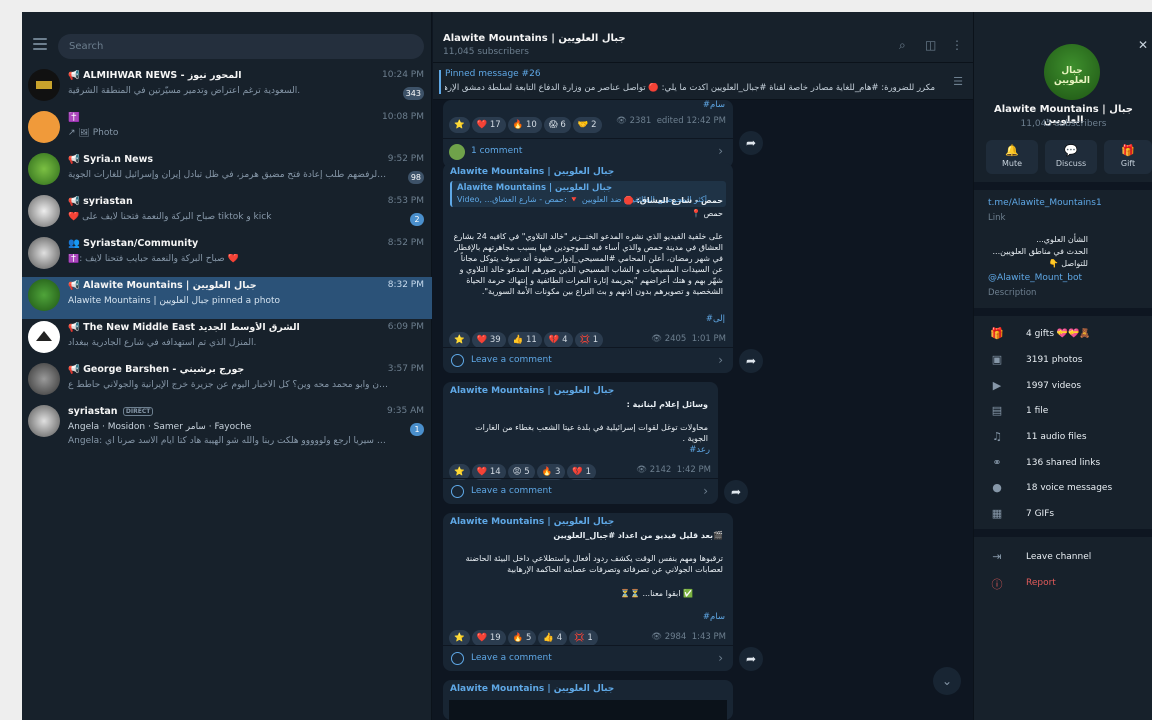 Image resolution: width=1152 pixels, height=720 pixels. Describe the element at coordinates (1063, 464) in the screenshot. I see `media-links: ⚭ 136 shared links` at that location.